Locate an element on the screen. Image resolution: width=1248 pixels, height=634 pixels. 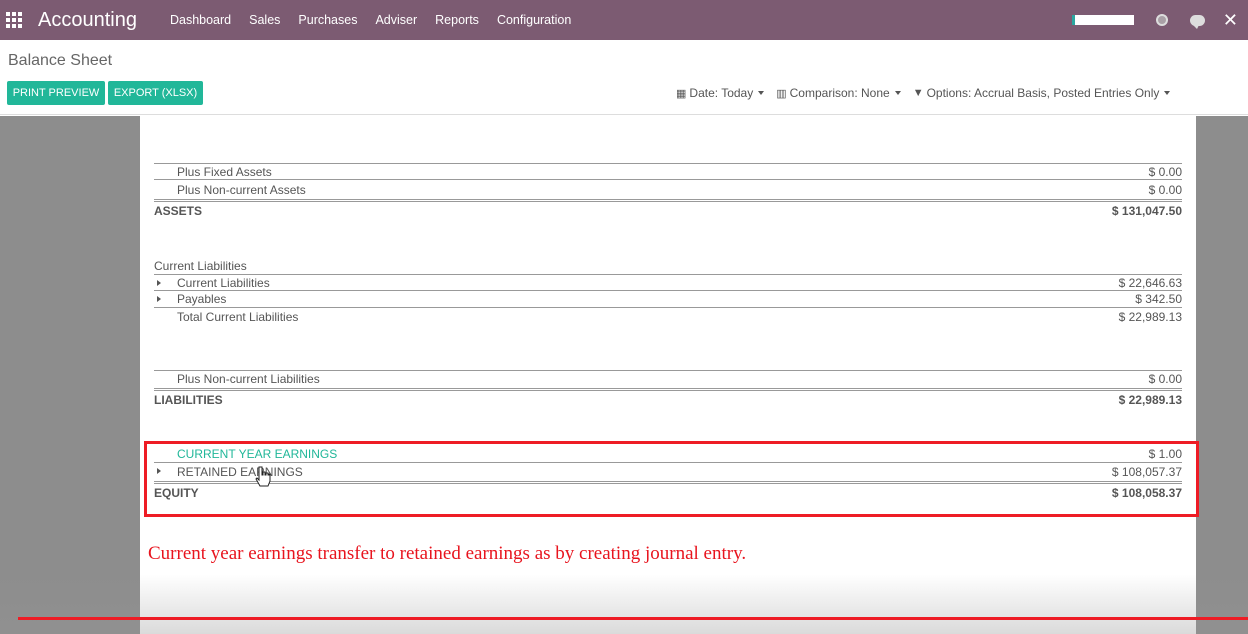
user-avatar-icon is located at coordinates (1161, 20).